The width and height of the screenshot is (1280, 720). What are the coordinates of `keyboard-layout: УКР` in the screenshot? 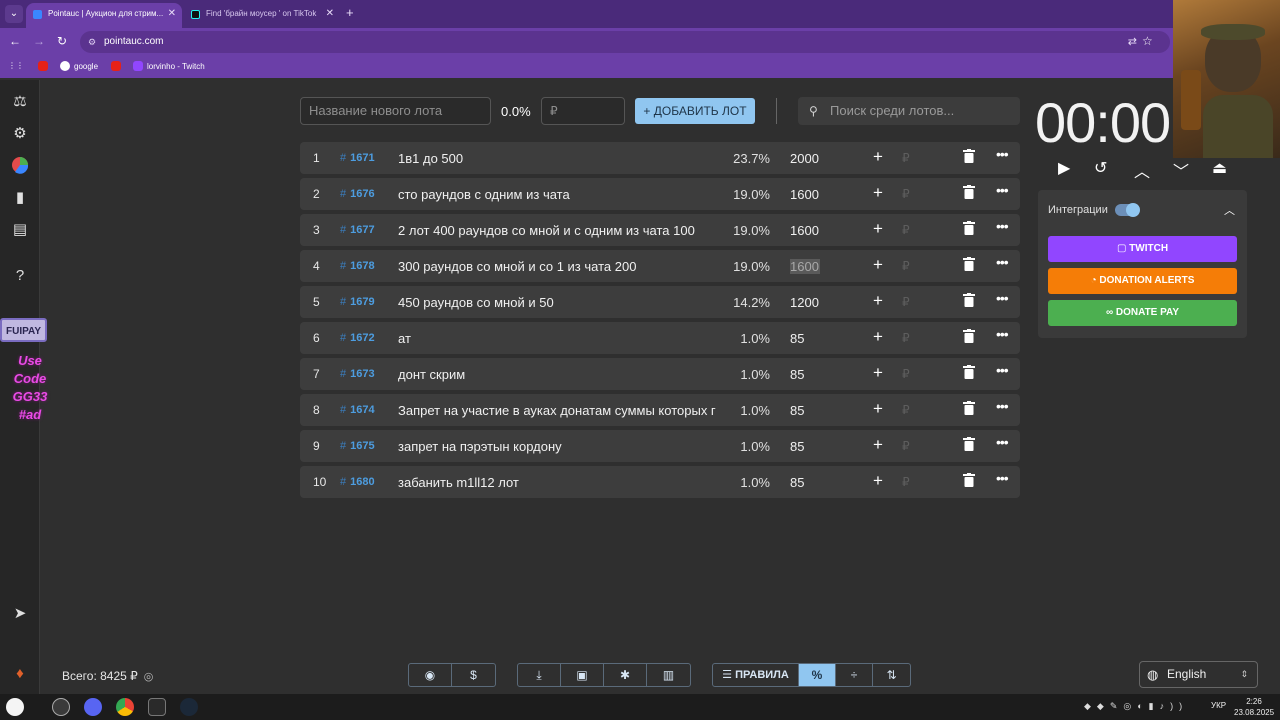 It's located at (1218, 705).